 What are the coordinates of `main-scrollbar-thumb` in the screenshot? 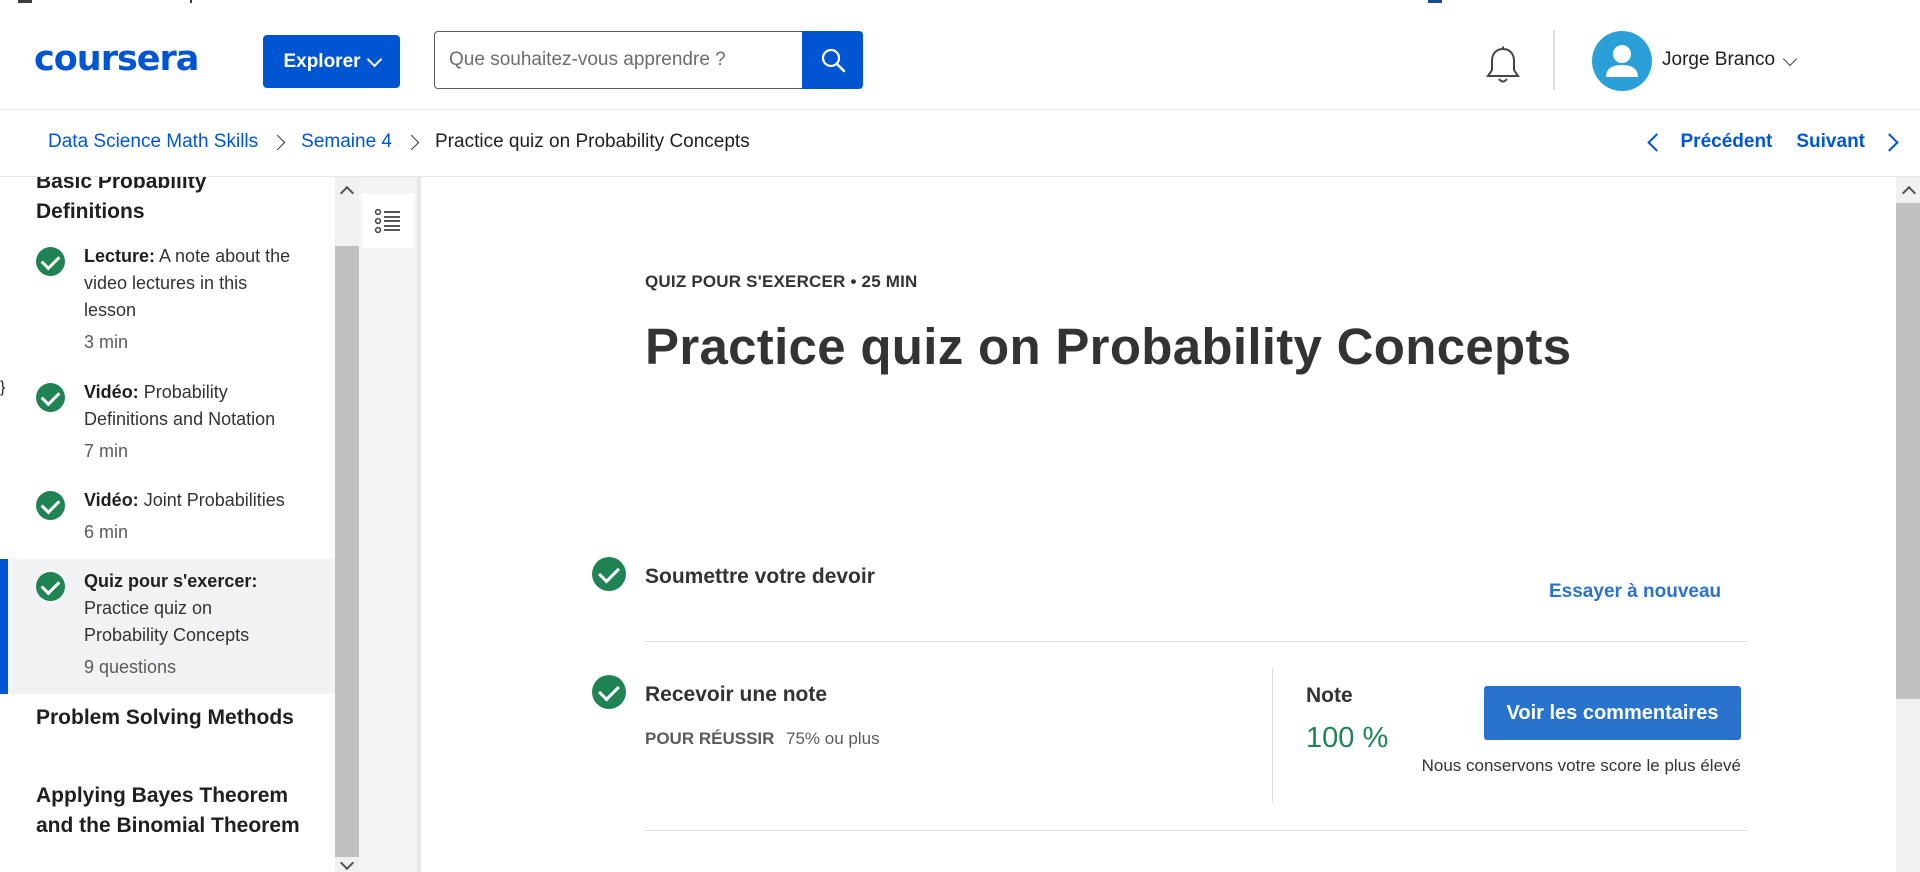 It's located at (1908, 451).